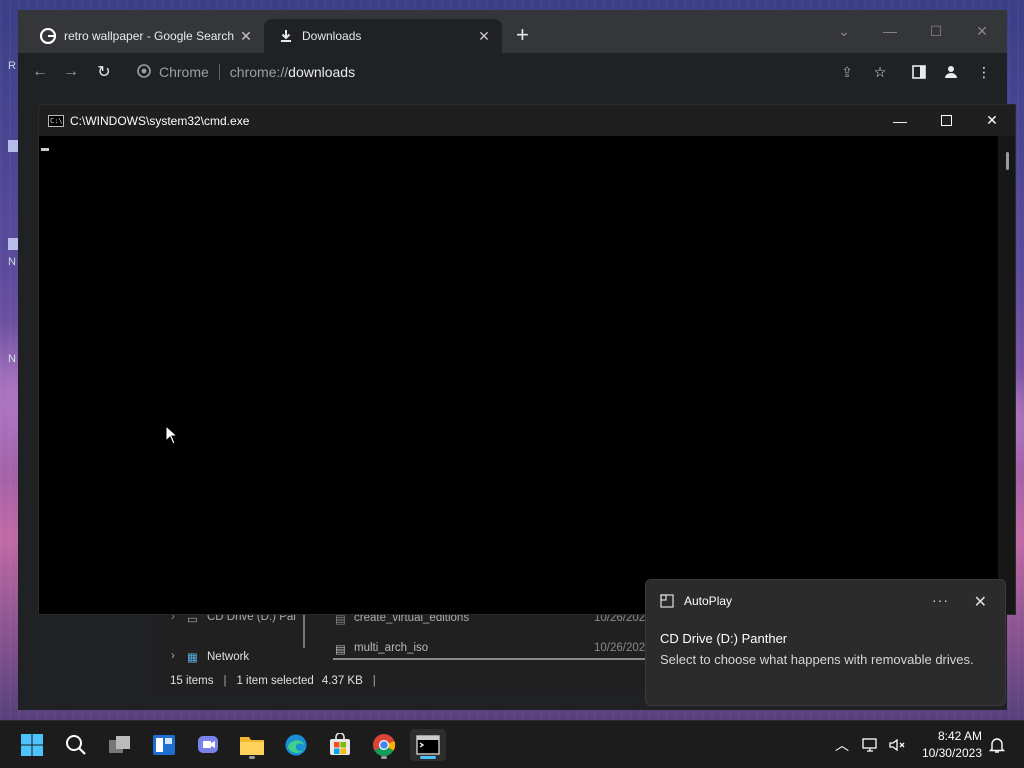  I want to click on back-icon: ←, so click(40, 72).